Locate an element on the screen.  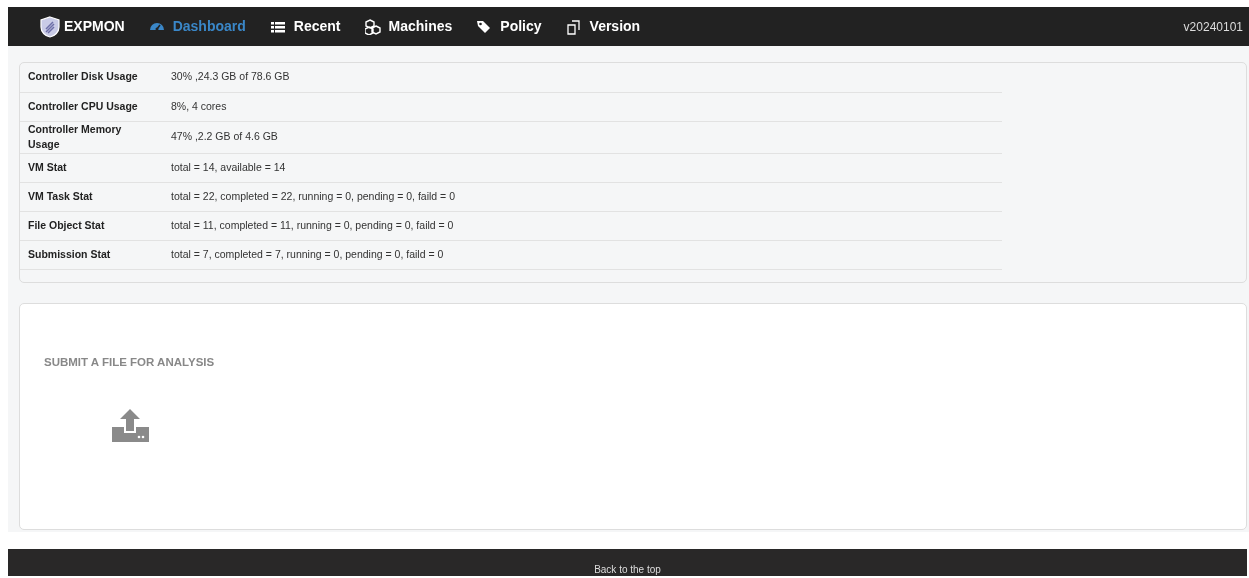
stat-label: Submission Stat is located at coordinates (91, 255).